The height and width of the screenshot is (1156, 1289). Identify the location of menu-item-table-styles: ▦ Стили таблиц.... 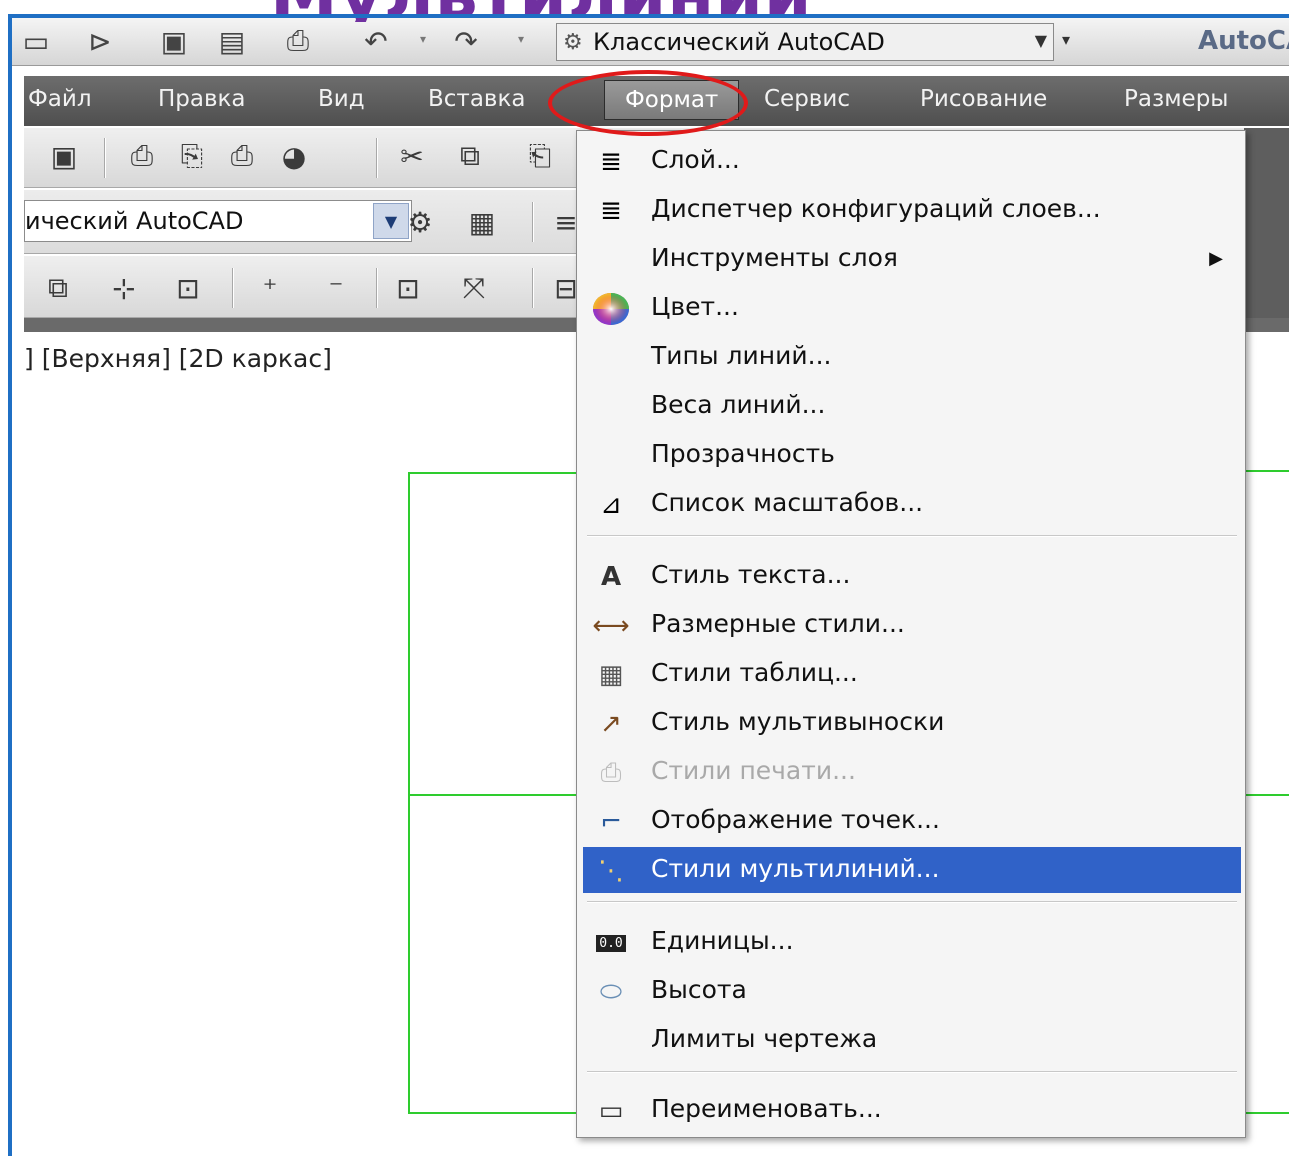
(912, 674).